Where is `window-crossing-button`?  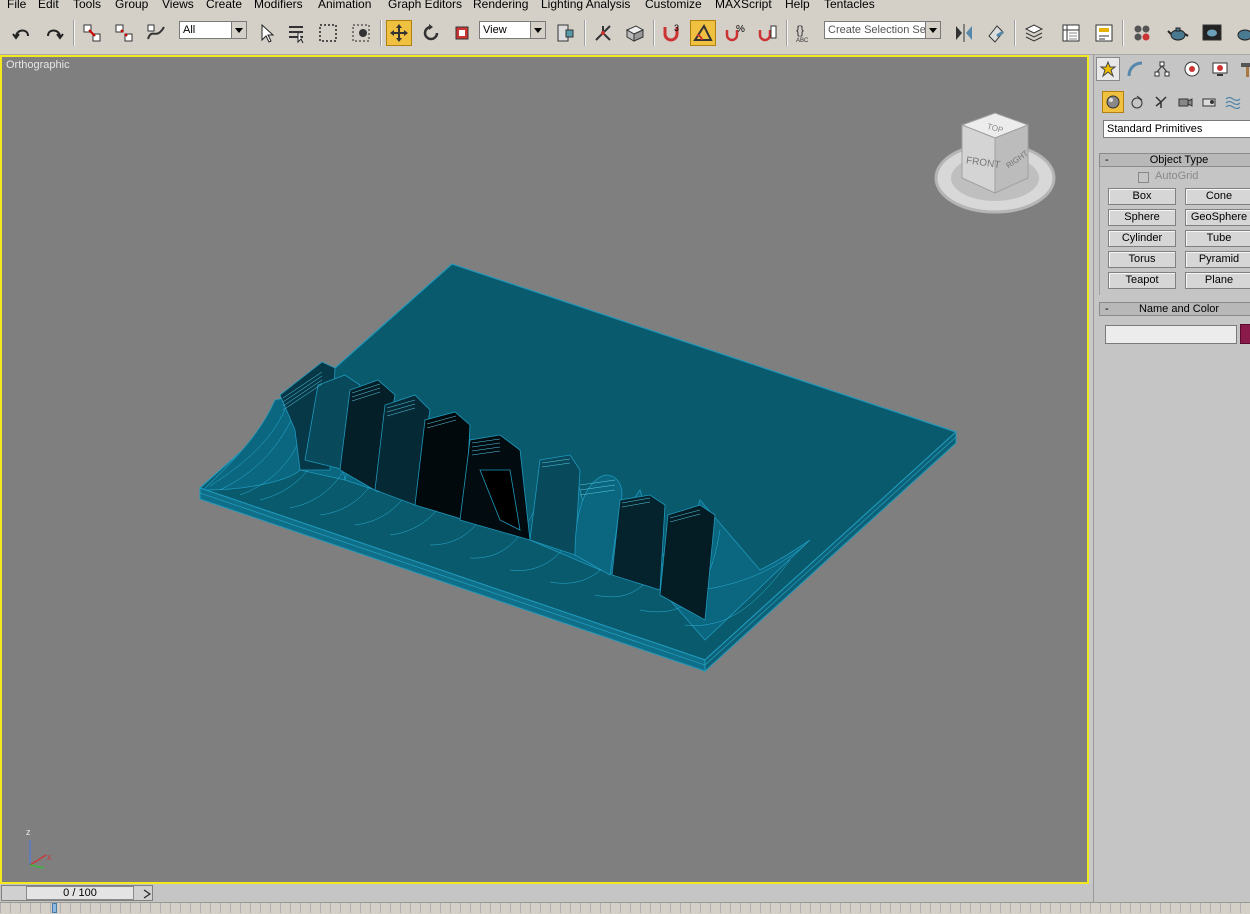 window-crossing-button is located at coordinates (361, 33).